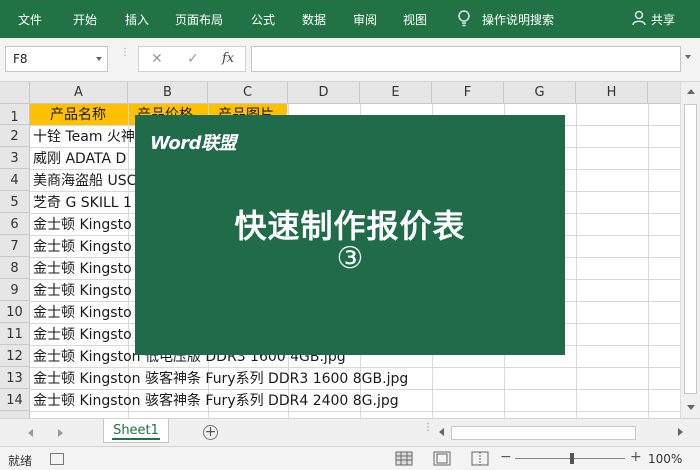 The image size is (700, 470). What do you see at coordinates (60, 433) in the screenshot?
I see `next-sheet-icon` at bounding box center [60, 433].